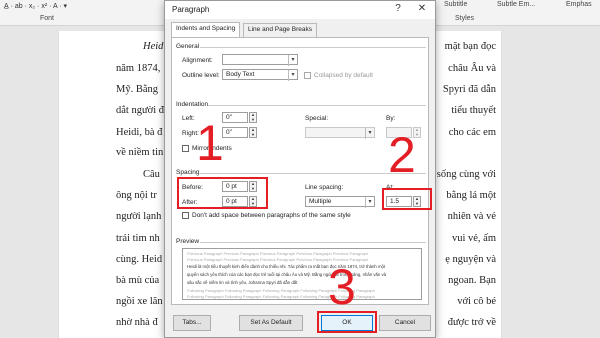  What do you see at coordinates (473, 110) in the screenshot?
I see `document-text-right-3: tiểu thuyết` at bounding box center [473, 110].